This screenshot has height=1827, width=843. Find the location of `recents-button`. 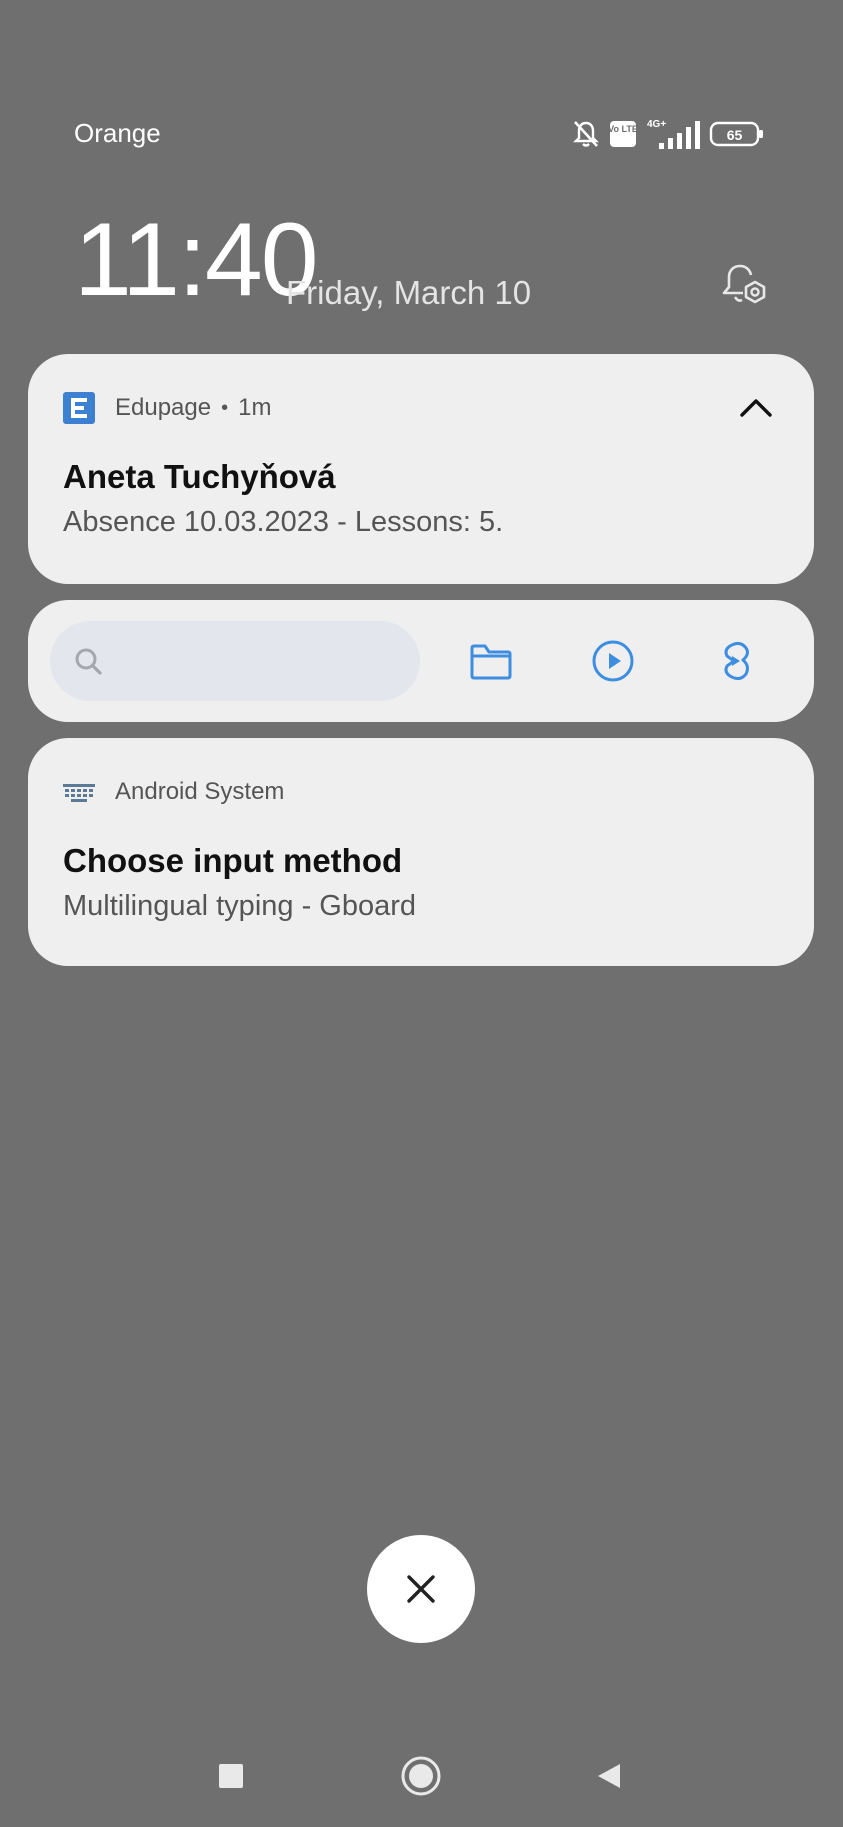

recents-button is located at coordinates (231, 1776).